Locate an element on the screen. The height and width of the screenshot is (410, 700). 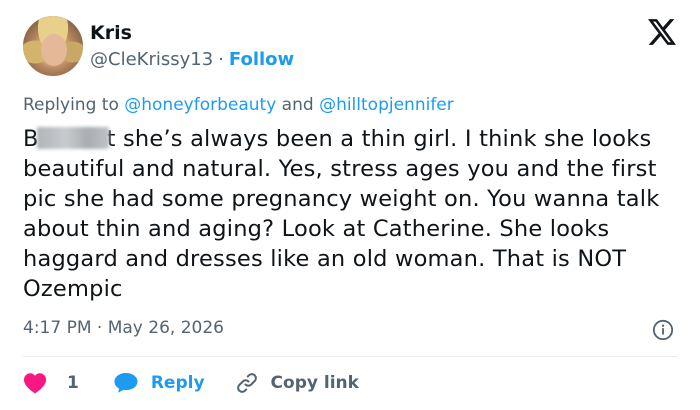
handle-row: @CleKrissy13 · Follow is located at coordinates (192, 59).